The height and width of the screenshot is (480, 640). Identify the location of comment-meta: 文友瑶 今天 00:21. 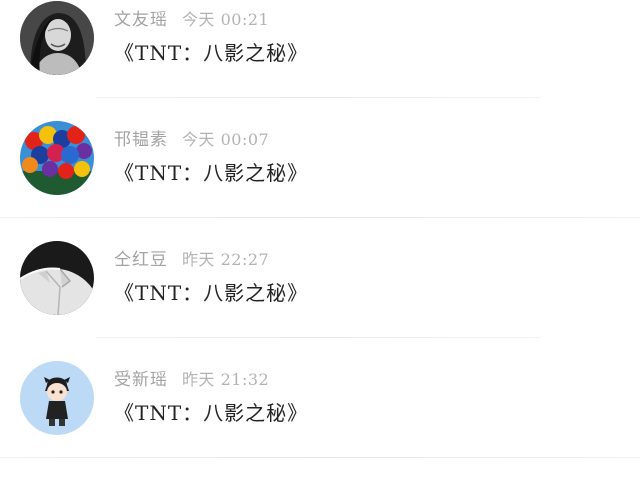
(191, 20).